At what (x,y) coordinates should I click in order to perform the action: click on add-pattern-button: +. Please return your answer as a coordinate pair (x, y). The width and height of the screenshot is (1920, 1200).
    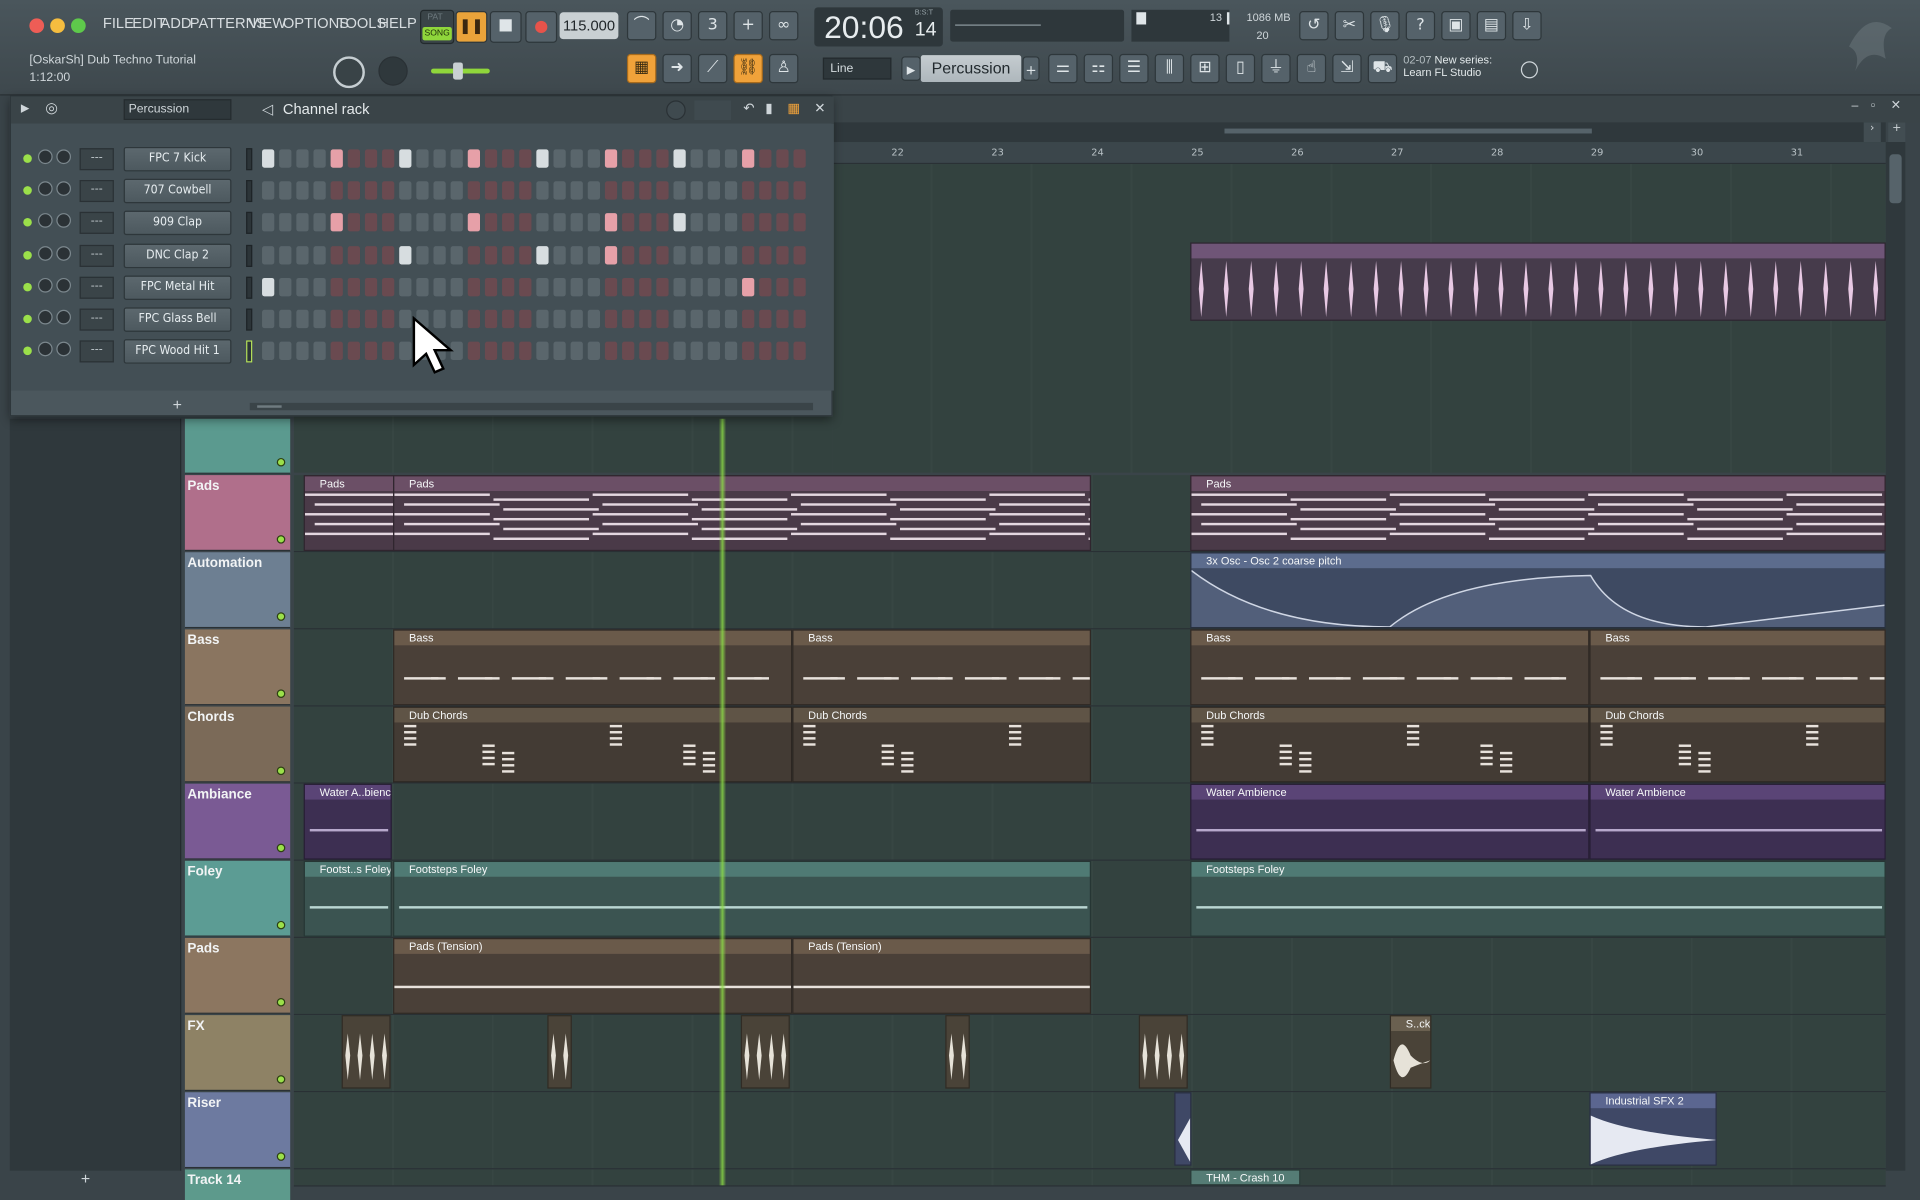
    Looking at the image, I should click on (1031, 68).